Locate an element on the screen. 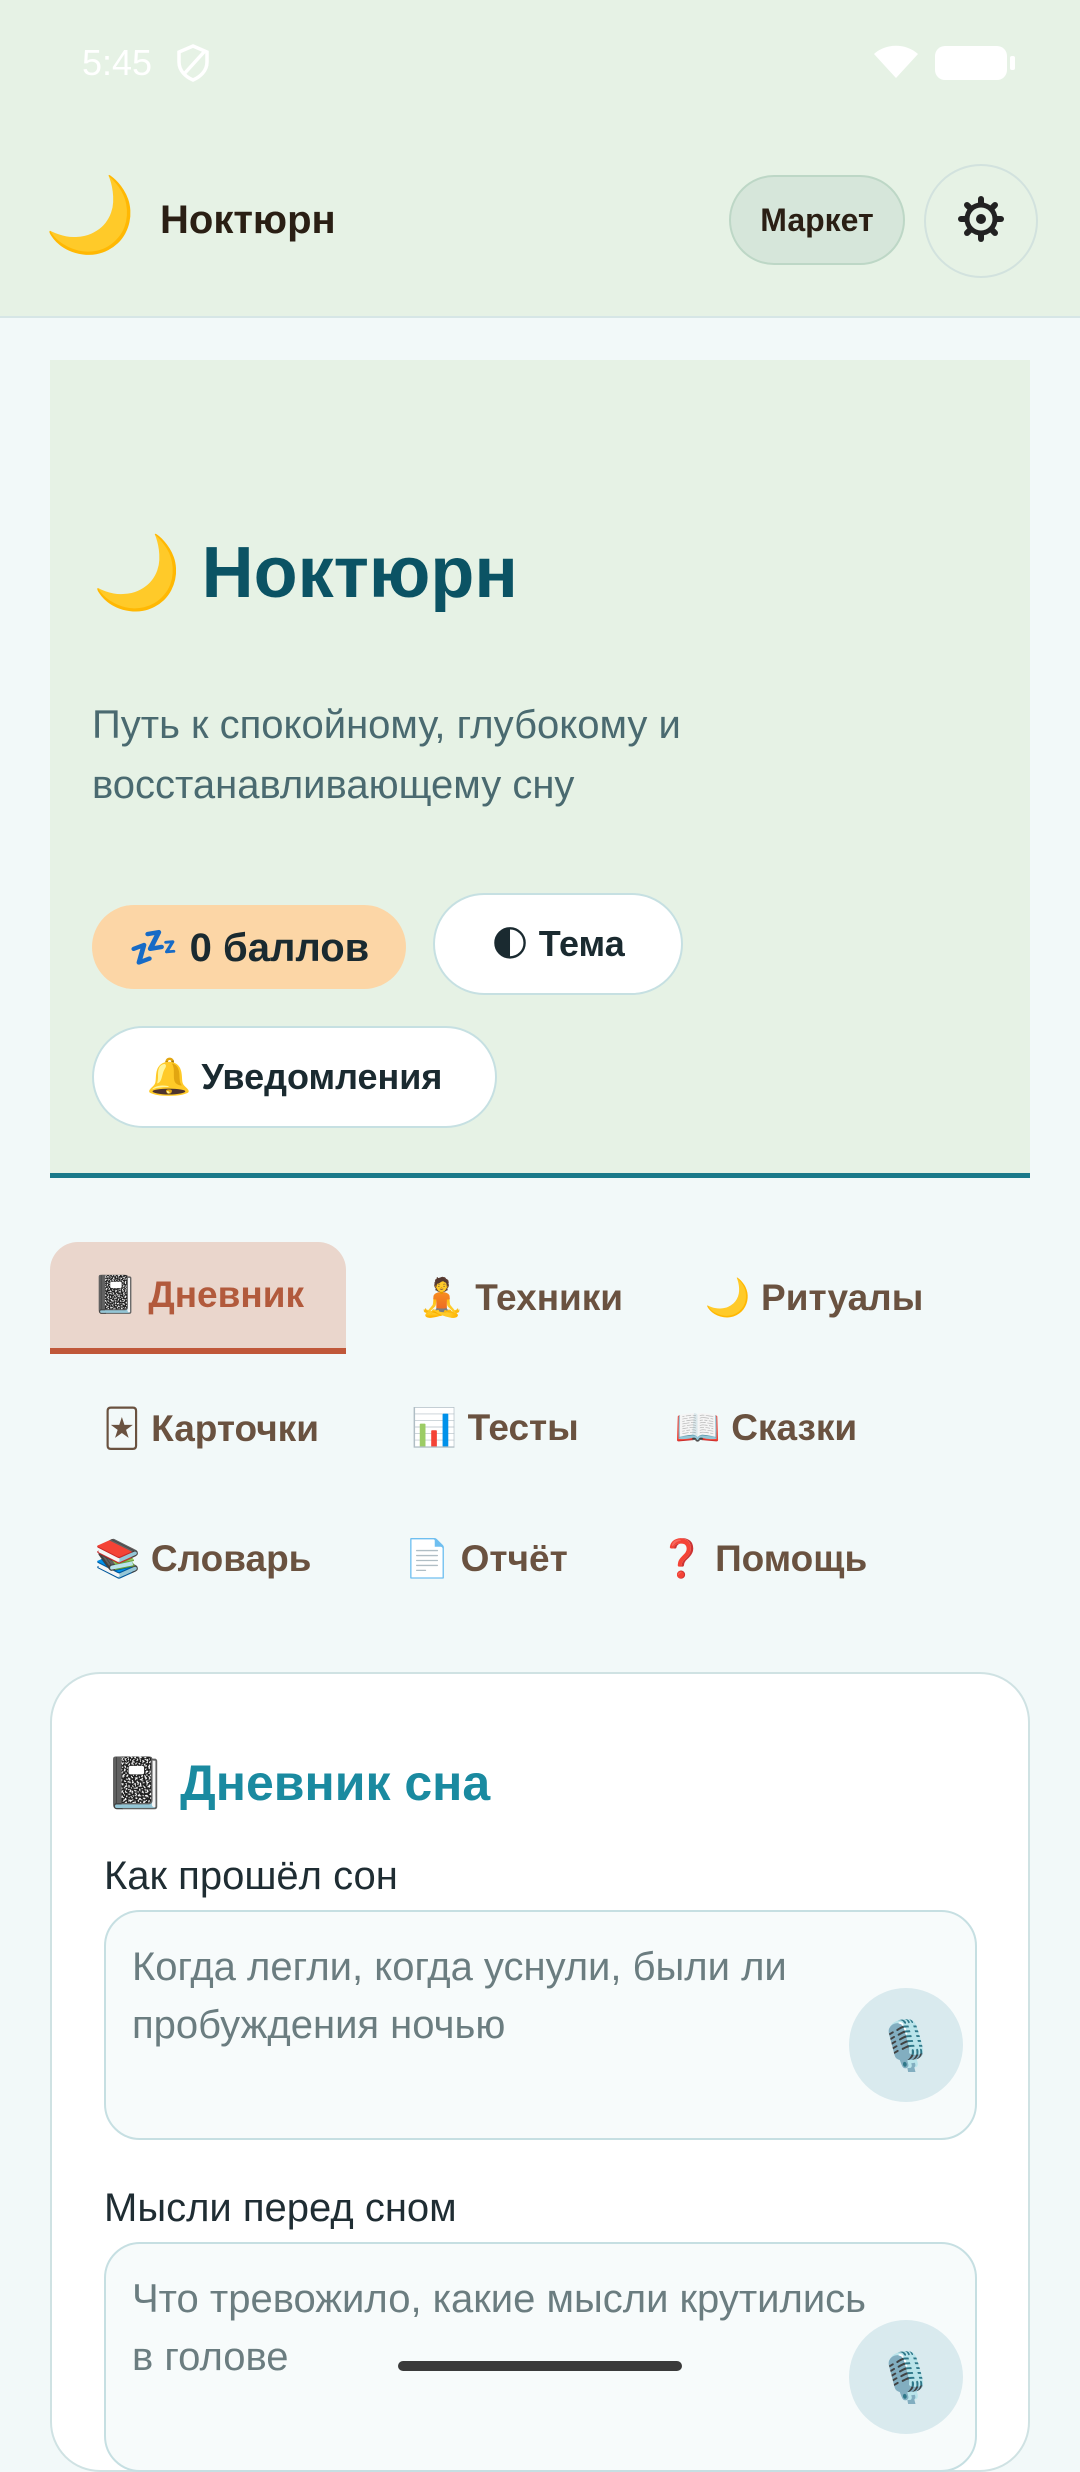 The image size is (1080, 2472). moon-icon: 🌙 is located at coordinates (90, 214).